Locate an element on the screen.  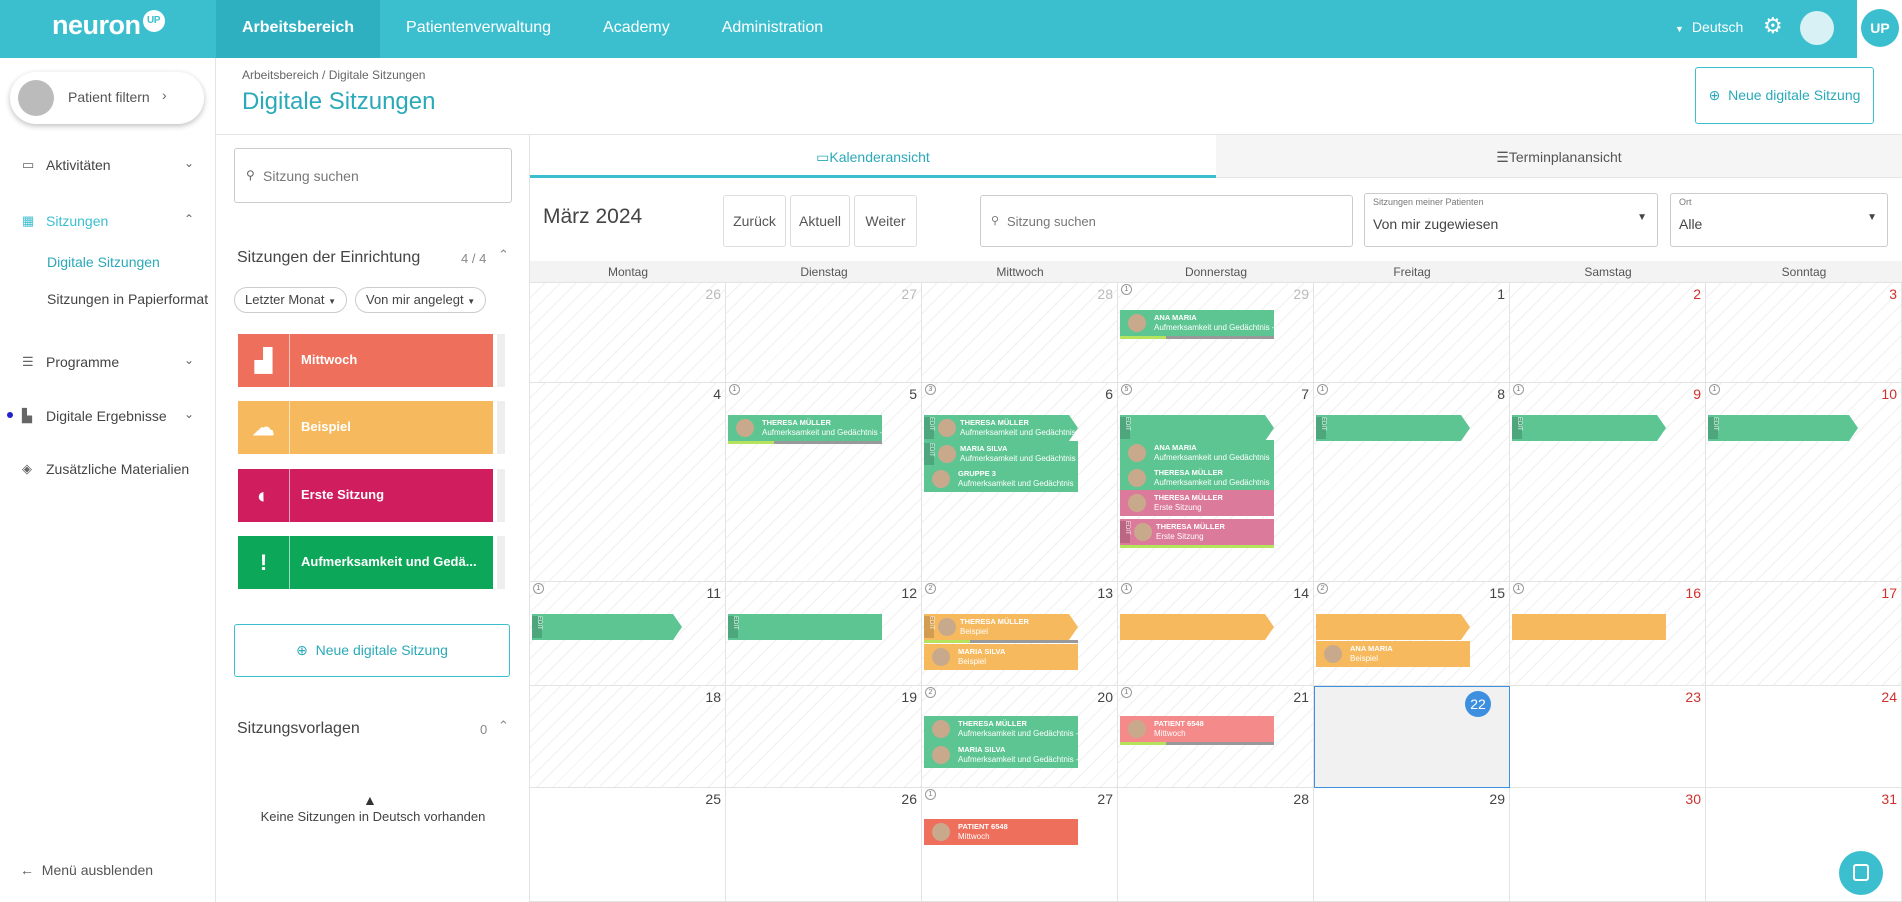
next-button: Weiter is located at coordinates (885, 221).